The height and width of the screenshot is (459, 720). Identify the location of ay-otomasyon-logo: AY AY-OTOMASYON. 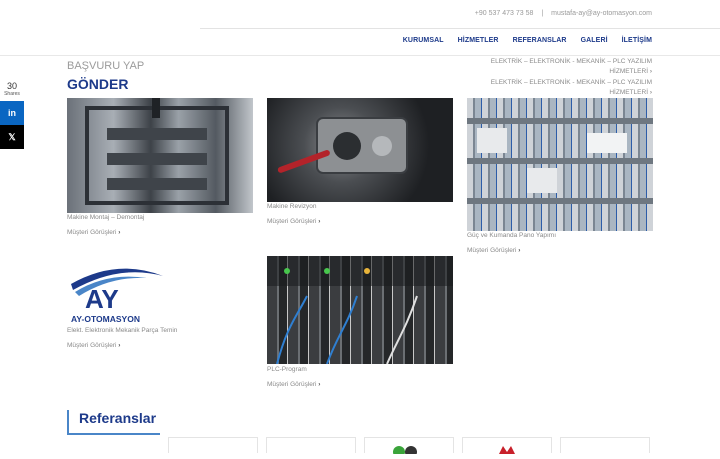
(117, 293).